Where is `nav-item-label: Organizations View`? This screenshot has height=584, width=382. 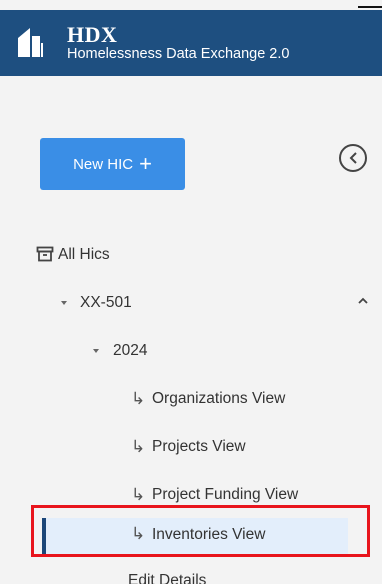
nav-item-label: Organizations View is located at coordinates (219, 398).